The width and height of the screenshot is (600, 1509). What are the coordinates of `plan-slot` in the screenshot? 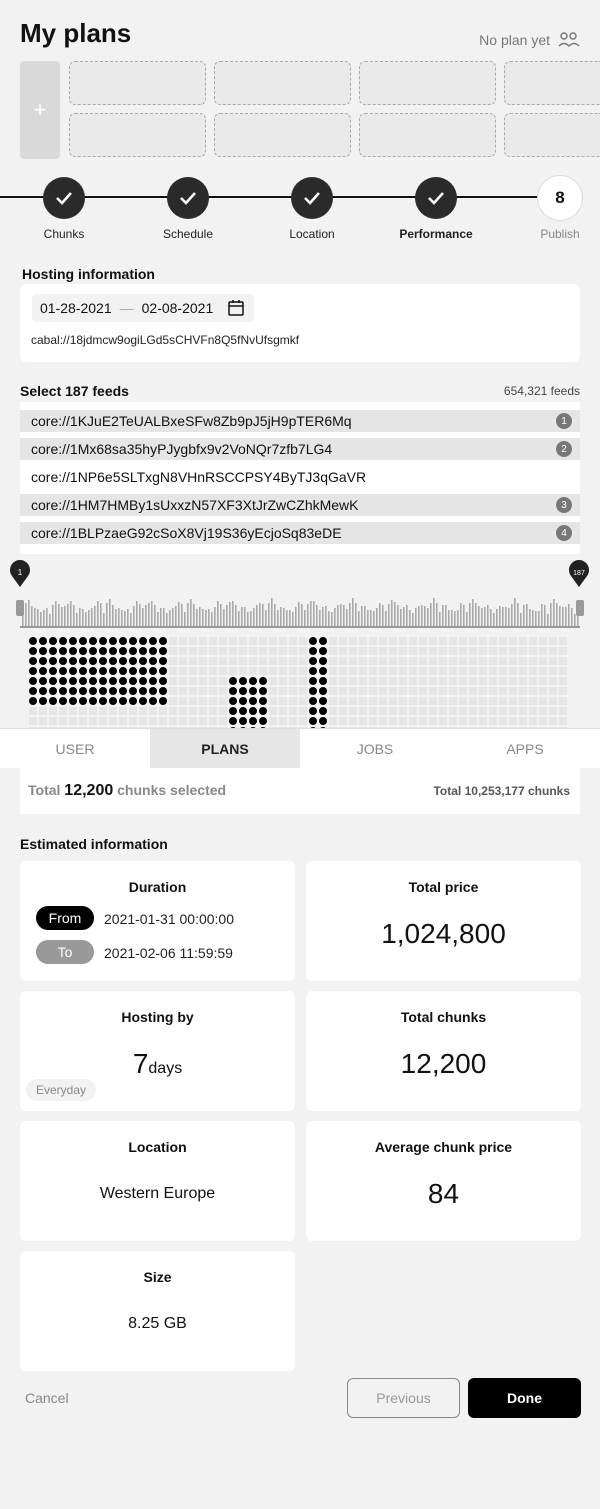 It's located at (137, 135).